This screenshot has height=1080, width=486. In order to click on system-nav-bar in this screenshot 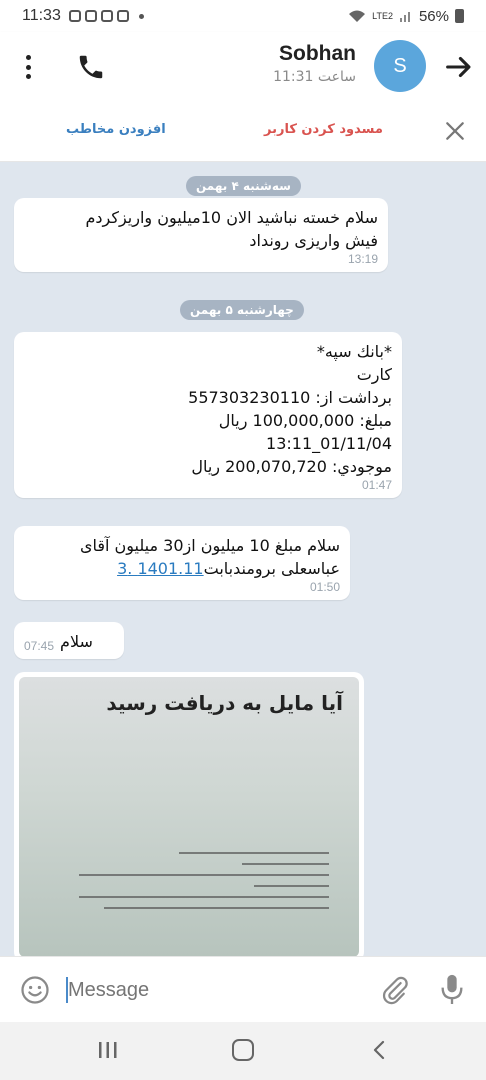, I will do `click(243, 1051)`.